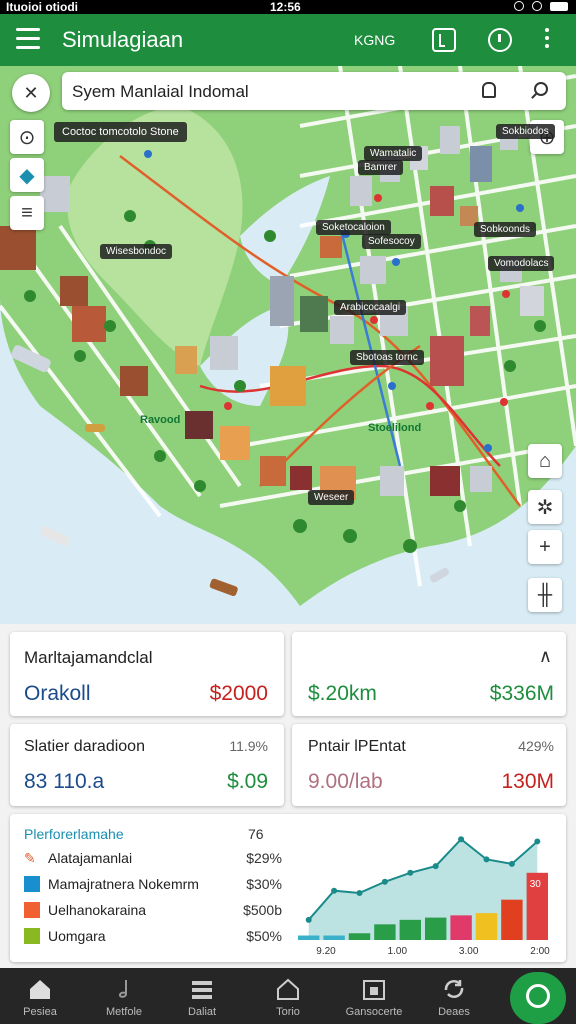 The image size is (576, 1024). I want to click on music-icon, so click(122, 989).